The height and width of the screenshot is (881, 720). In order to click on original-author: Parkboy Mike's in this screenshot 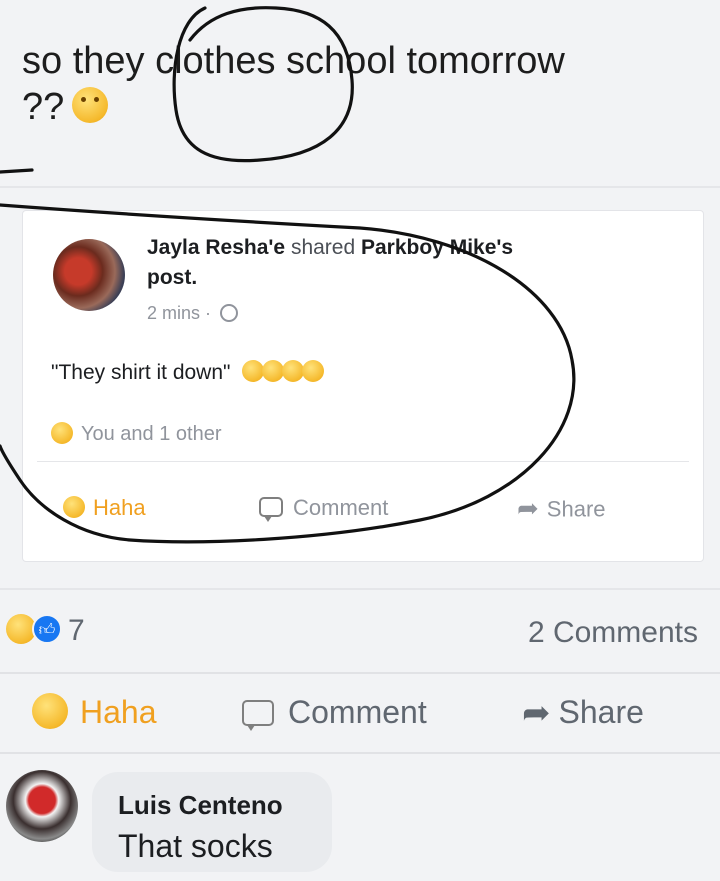, I will do `click(437, 247)`.